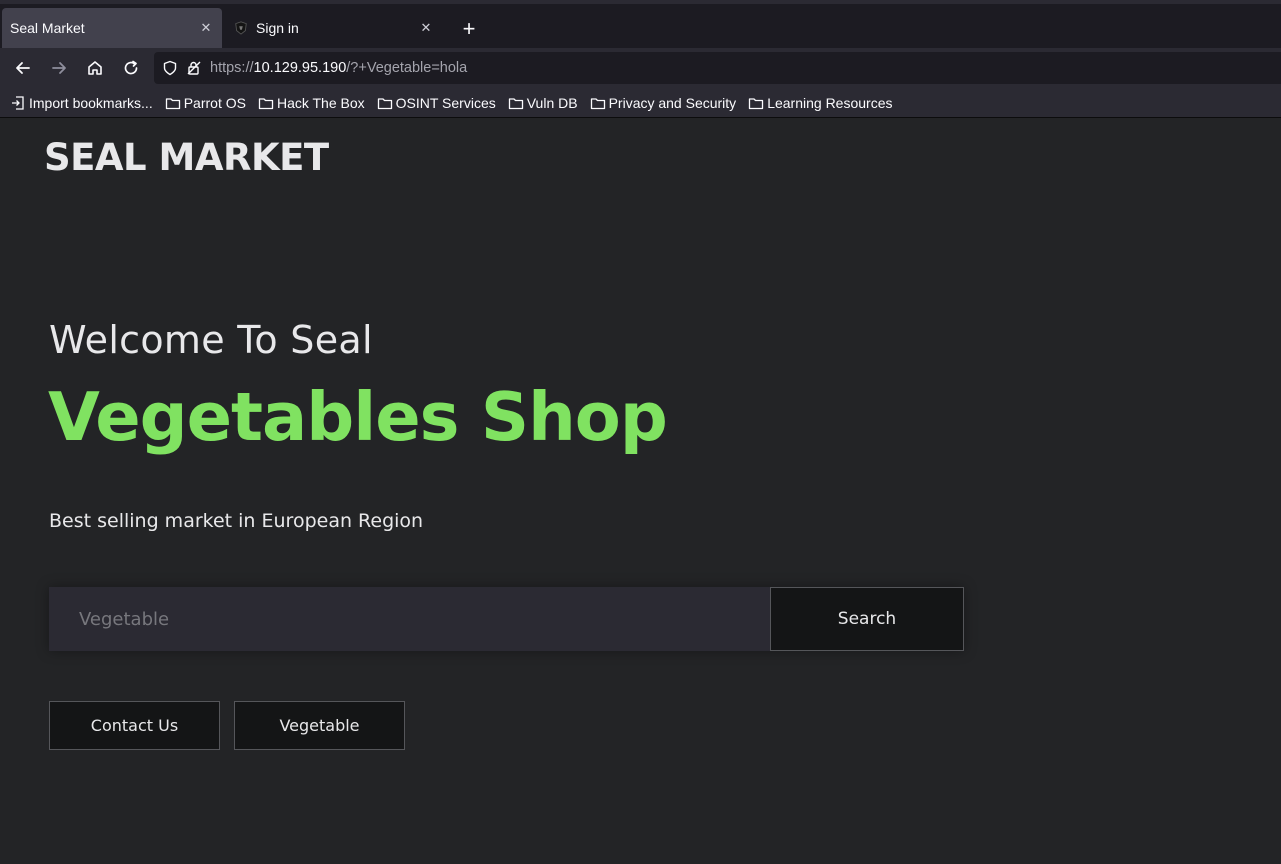 Image resolution: width=1281 pixels, height=864 pixels. Describe the element at coordinates (320, 102) in the screenshot. I see `bookmark-label: Hack The Box` at that location.